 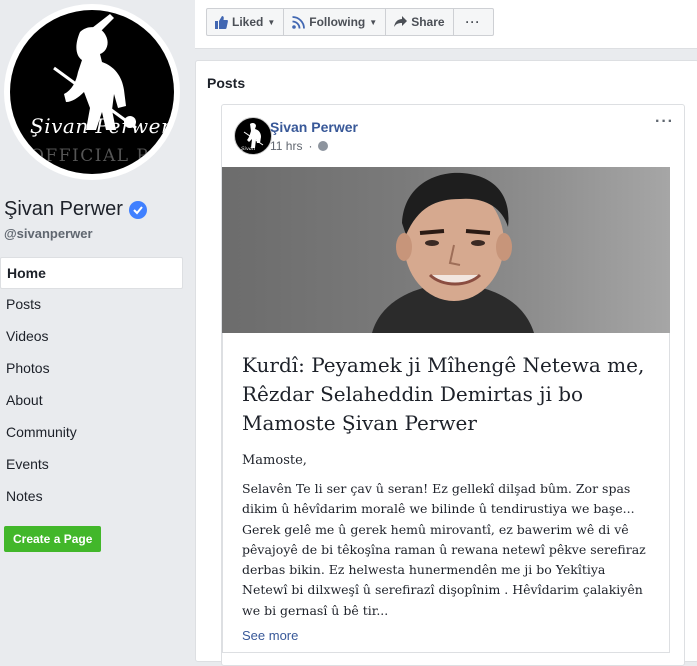 I want to click on following-label: Following, so click(x=337, y=22).